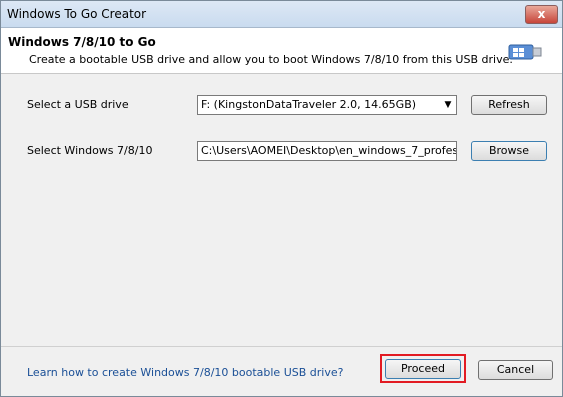 This screenshot has width=563, height=397. What do you see at coordinates (281, 14) in the screenshot?
I see `title-bar: Windows To Go Creator x` at bounding box center [281, 14].